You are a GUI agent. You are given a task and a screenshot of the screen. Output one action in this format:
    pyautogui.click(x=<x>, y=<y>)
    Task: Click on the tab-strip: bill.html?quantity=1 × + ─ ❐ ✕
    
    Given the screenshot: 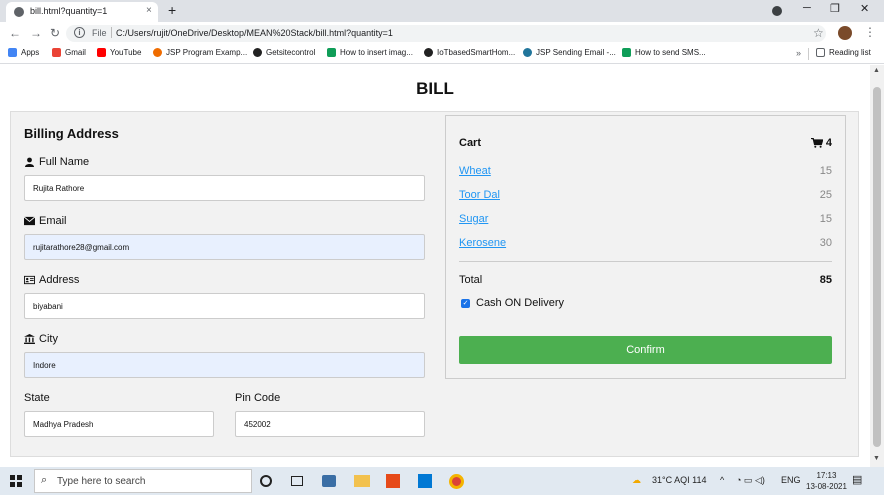 What is the action you would take?
    pyautogui.click(x=442, y=11)
    